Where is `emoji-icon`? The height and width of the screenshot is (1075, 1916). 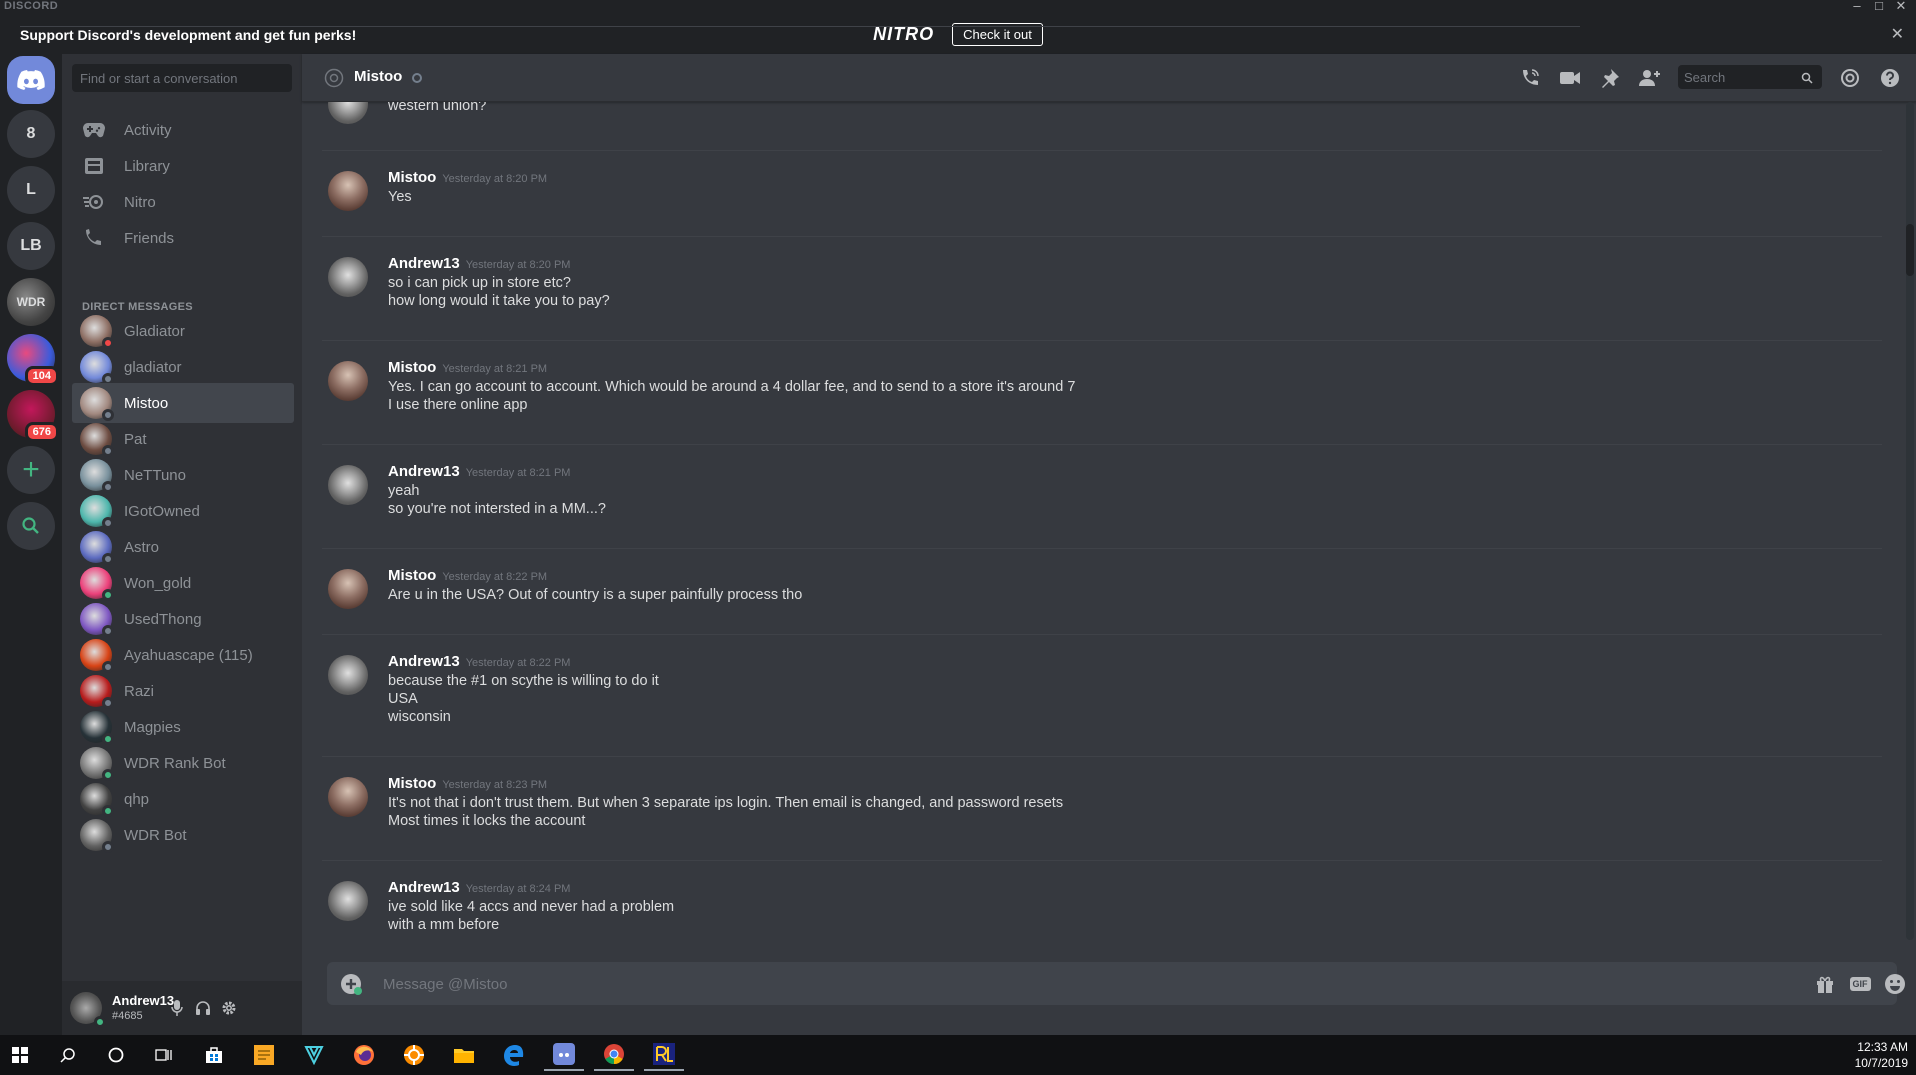
emoji-icon is located at coordinates (1895, 984).